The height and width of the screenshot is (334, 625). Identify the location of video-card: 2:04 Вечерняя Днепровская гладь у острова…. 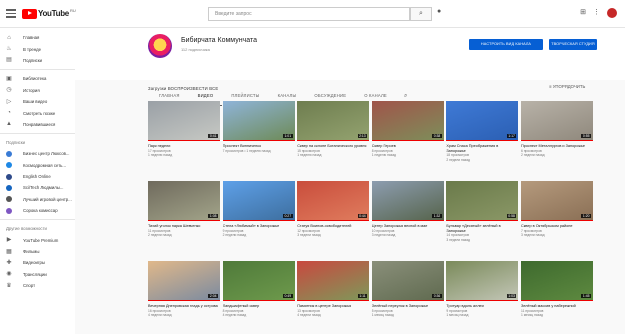
(184, 297).